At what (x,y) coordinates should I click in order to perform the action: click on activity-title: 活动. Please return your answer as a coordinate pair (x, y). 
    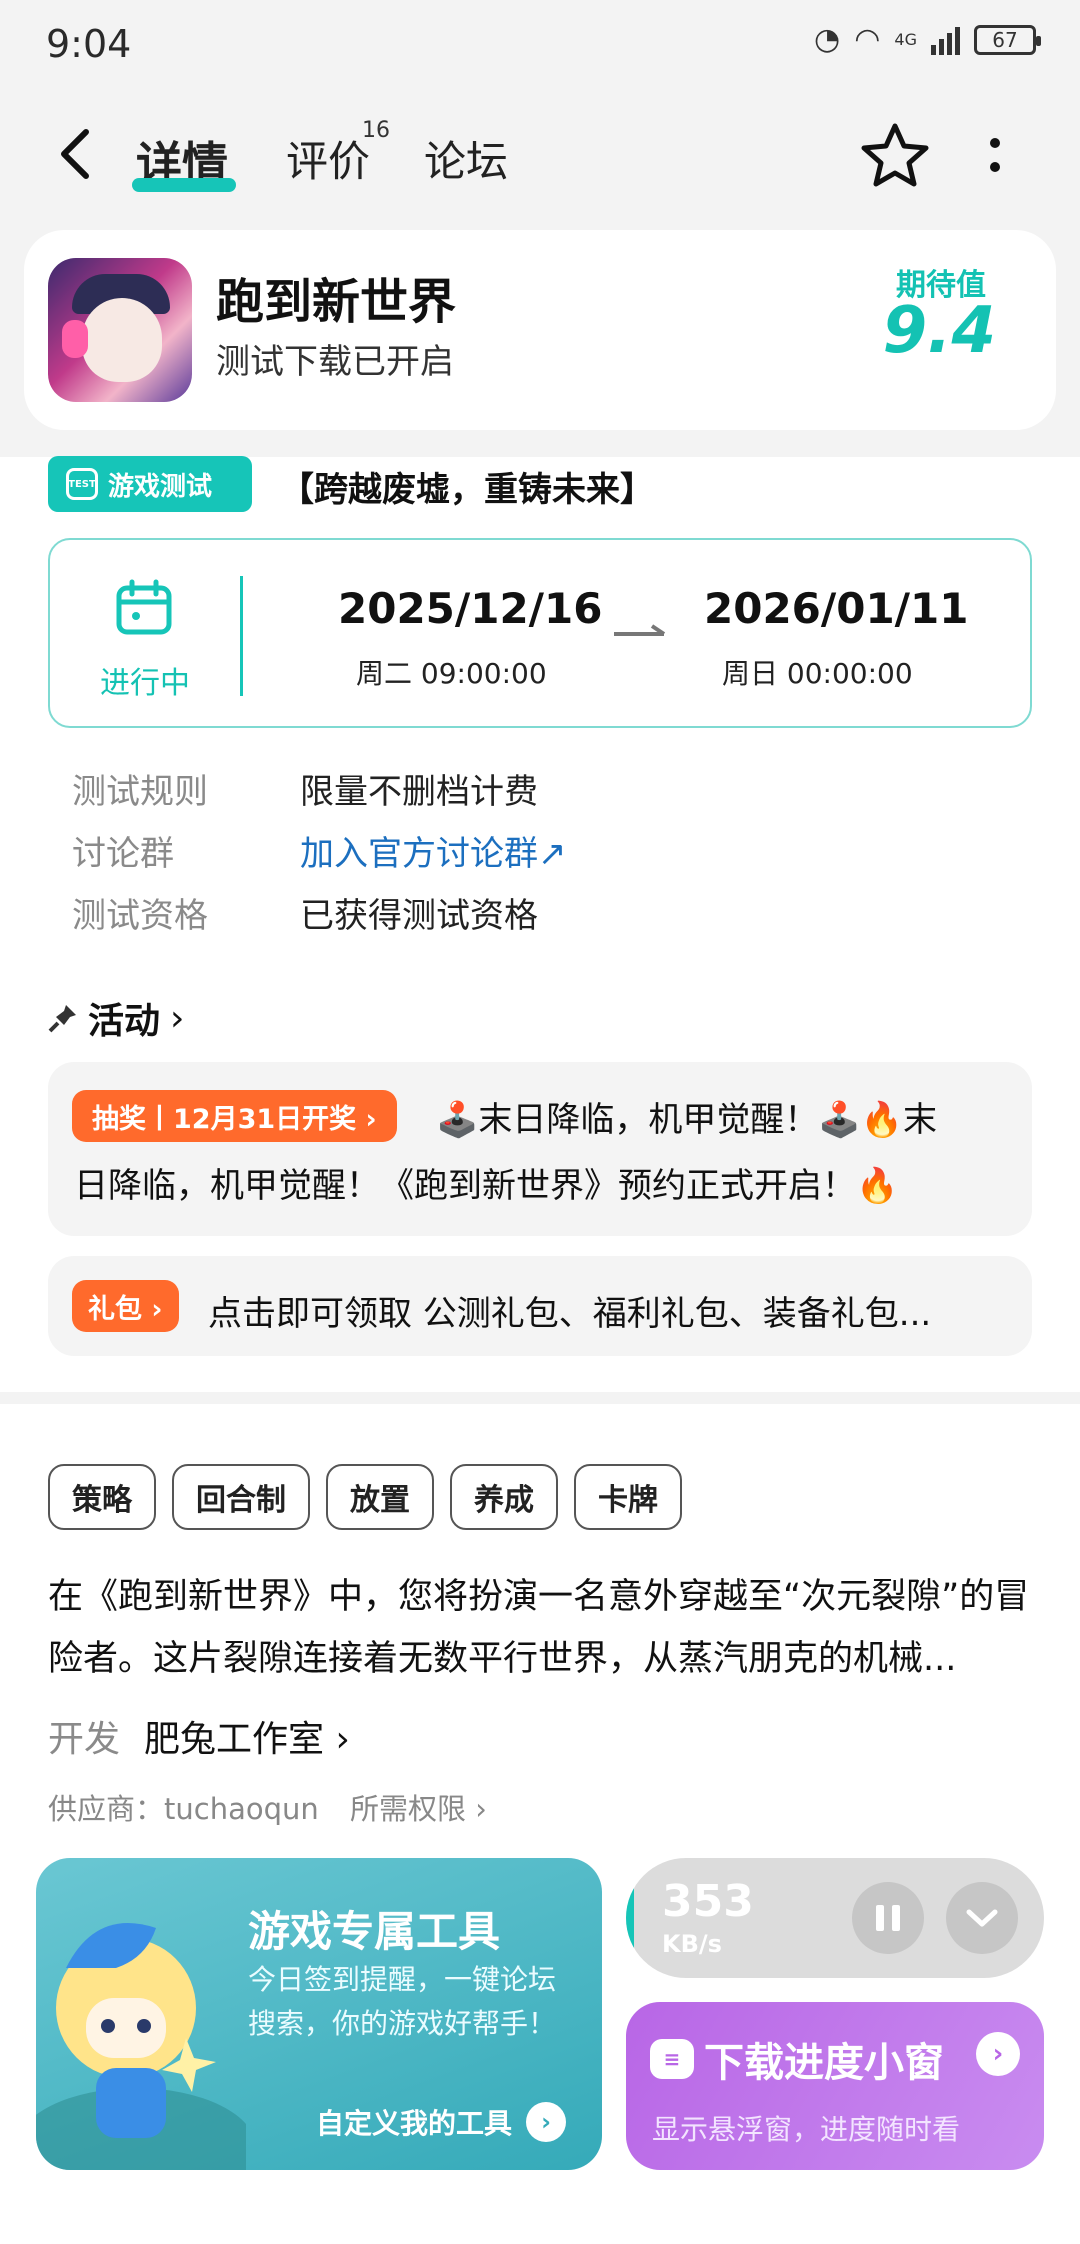
    Looking at the image, I should click on (124, 1021).